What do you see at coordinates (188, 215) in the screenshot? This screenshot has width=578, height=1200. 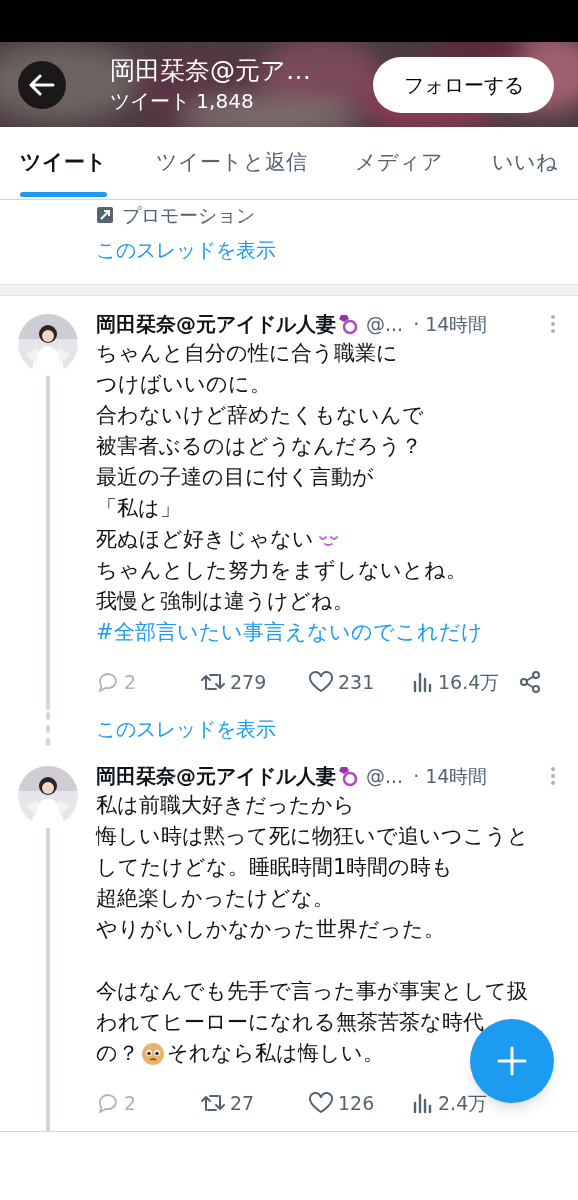 I see `promotion-label: プロモーション` at bounding box center [188, 215].